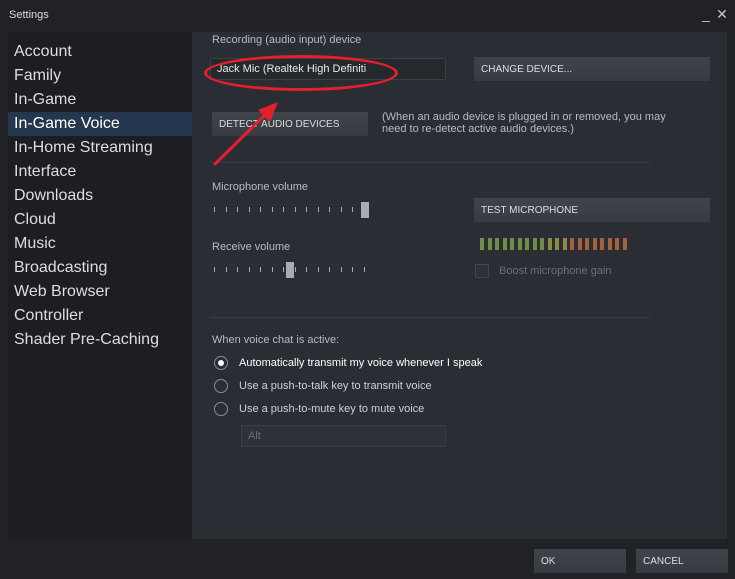  I want to click on annotation-ellipse, so click(301, 73).